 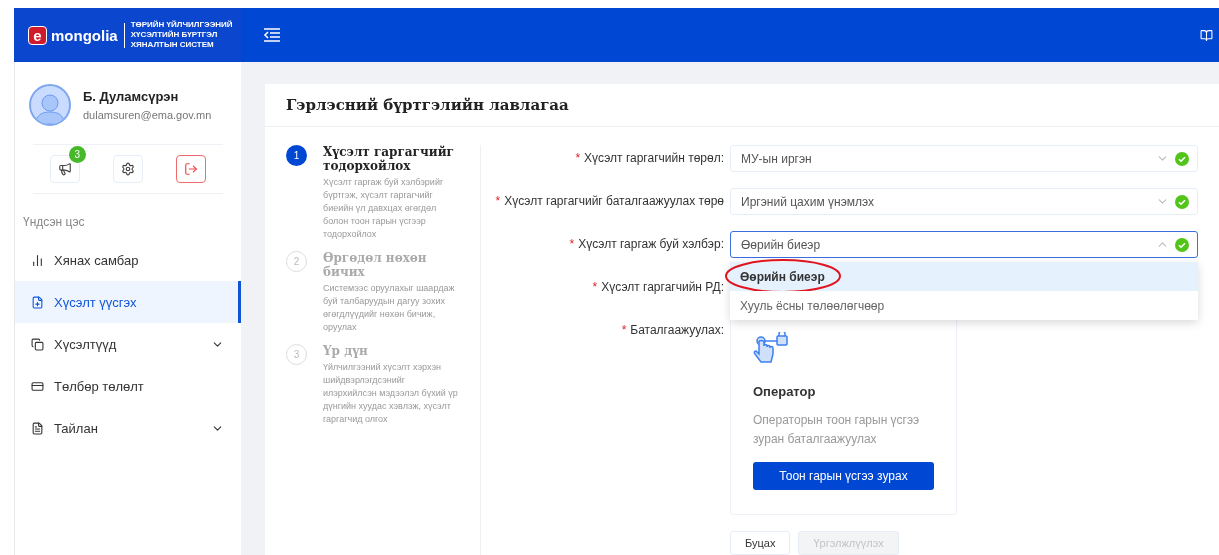 I want to click on step-title: Хүсэлт гаргагчийг тодорхойлох, so click(x=389, y=159).